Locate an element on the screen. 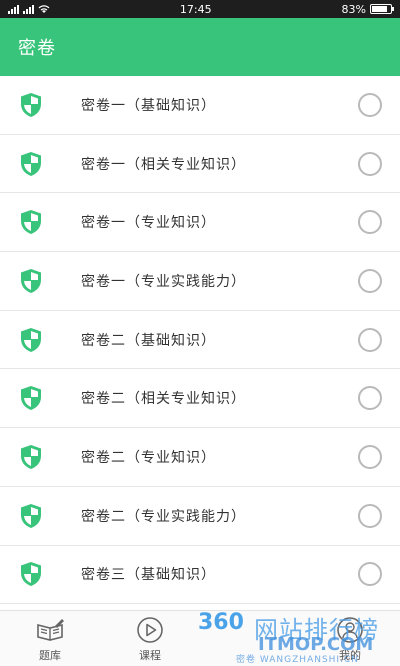  list-item: 密卷一（相关专业知识） is located at coordinates (200, 164).